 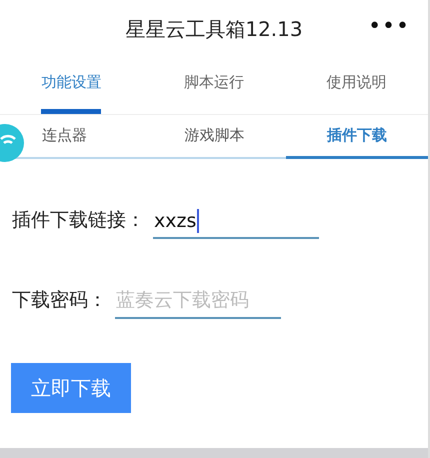 What do you see at coordinates (78, 220) in the screenshot?
I see `field-label: 插件下载链接：` at bounding box center [78, 220].